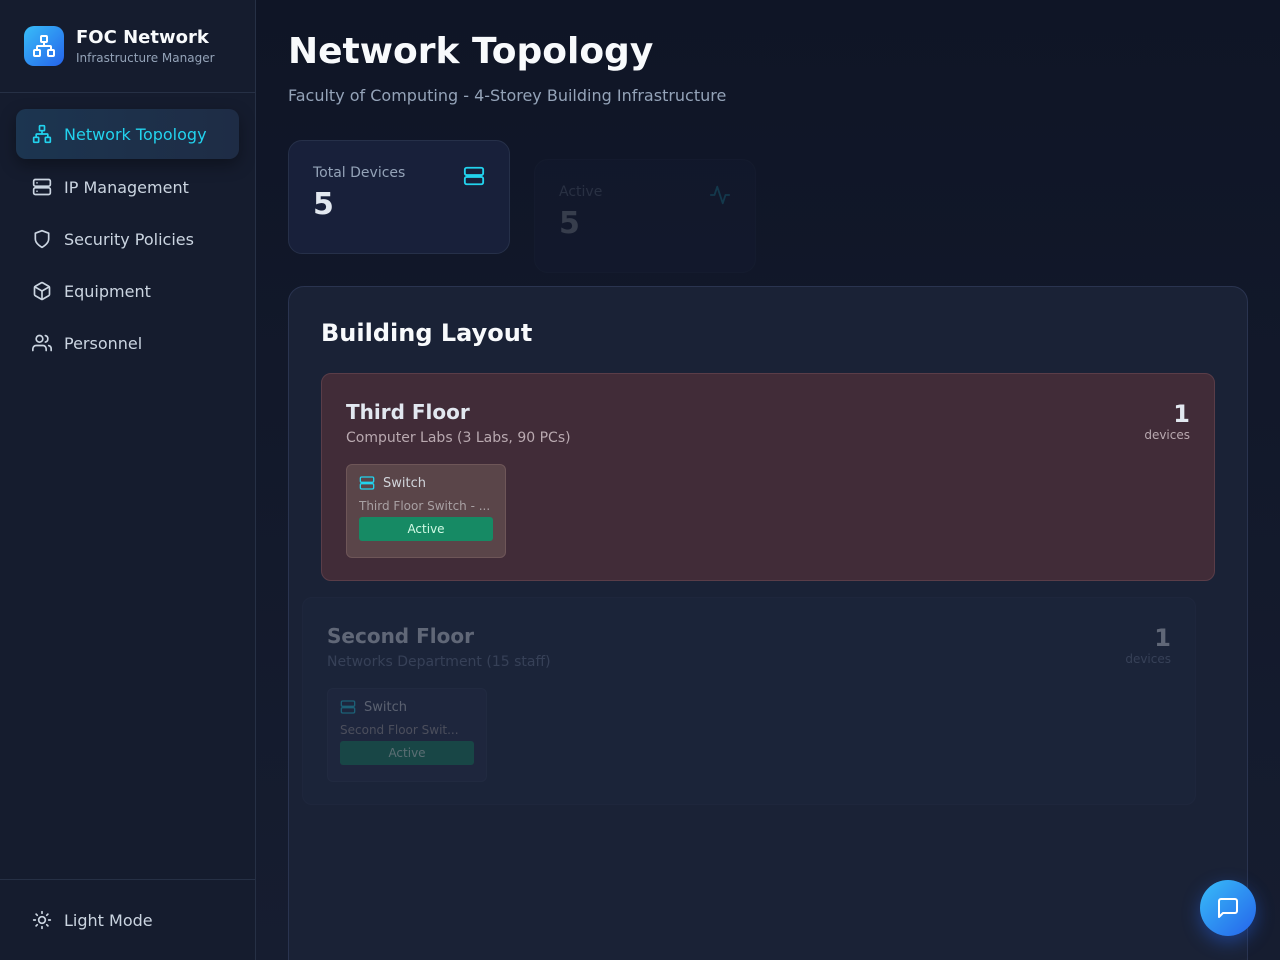 The height and width of the screenshot is (960, 1280). I want to click on sidebar-item-security-policies: Security Policies, so click(127, 239).